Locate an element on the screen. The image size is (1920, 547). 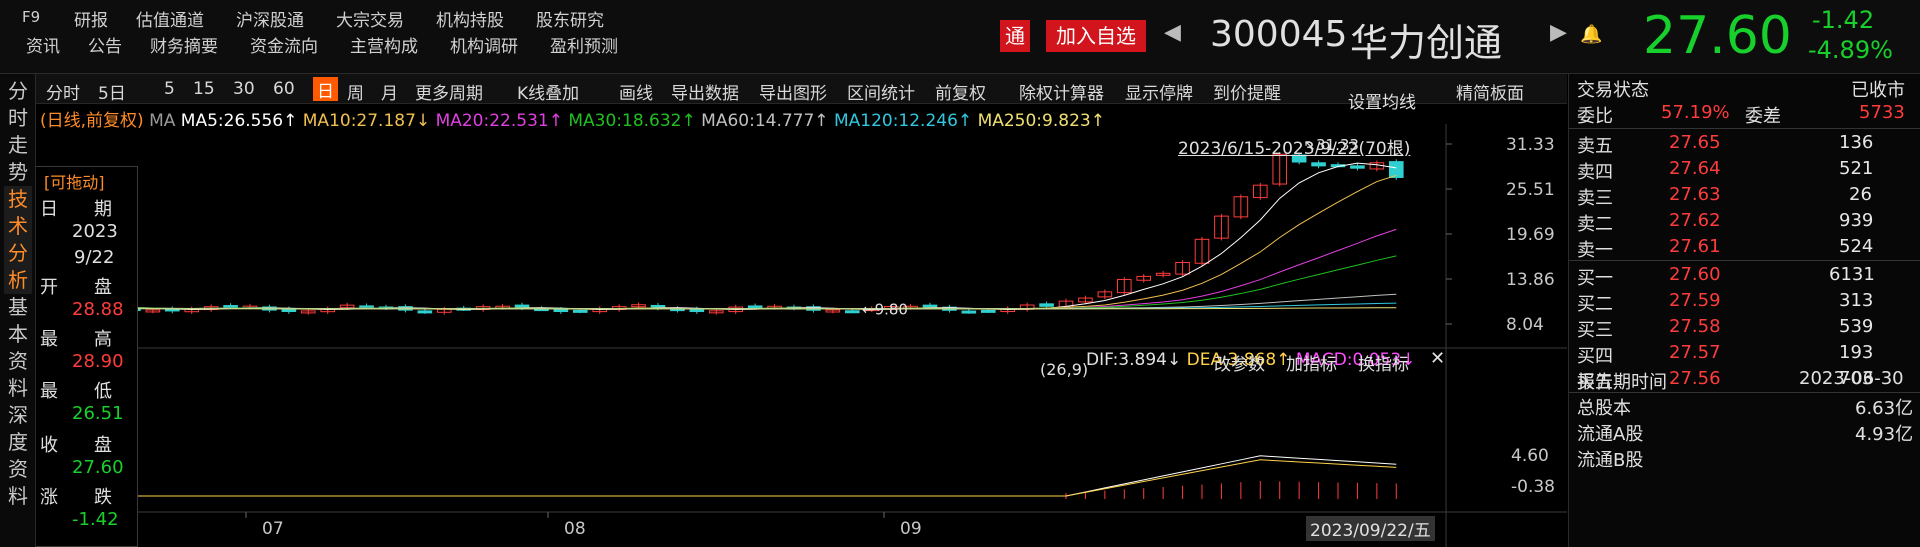
period-导出数据: 导出数据 is located at coordinates (705, 91).